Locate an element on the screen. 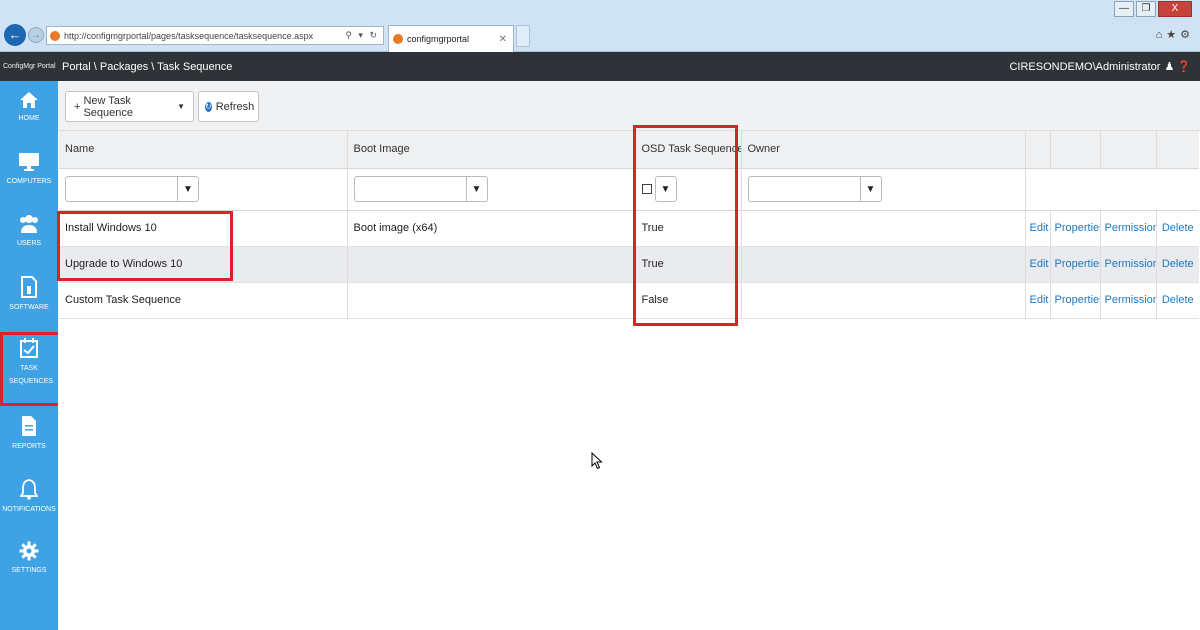 The width and height of the screenshot is (1200, 630). new-tab-button is located at coordinates (523, 36).